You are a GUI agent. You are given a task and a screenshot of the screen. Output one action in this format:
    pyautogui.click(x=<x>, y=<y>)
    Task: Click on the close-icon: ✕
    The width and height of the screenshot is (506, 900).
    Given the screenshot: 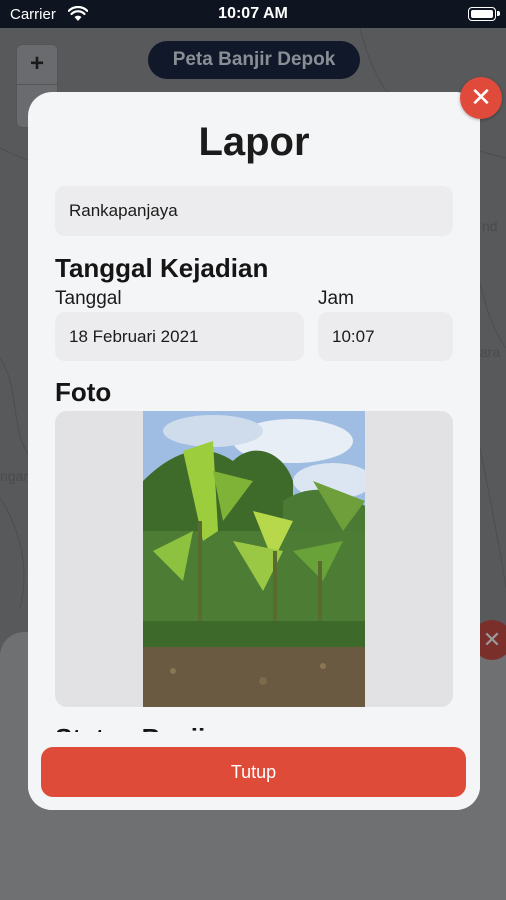 What is the action you would take?
    pyautogui.click(x=481, y=97)
    